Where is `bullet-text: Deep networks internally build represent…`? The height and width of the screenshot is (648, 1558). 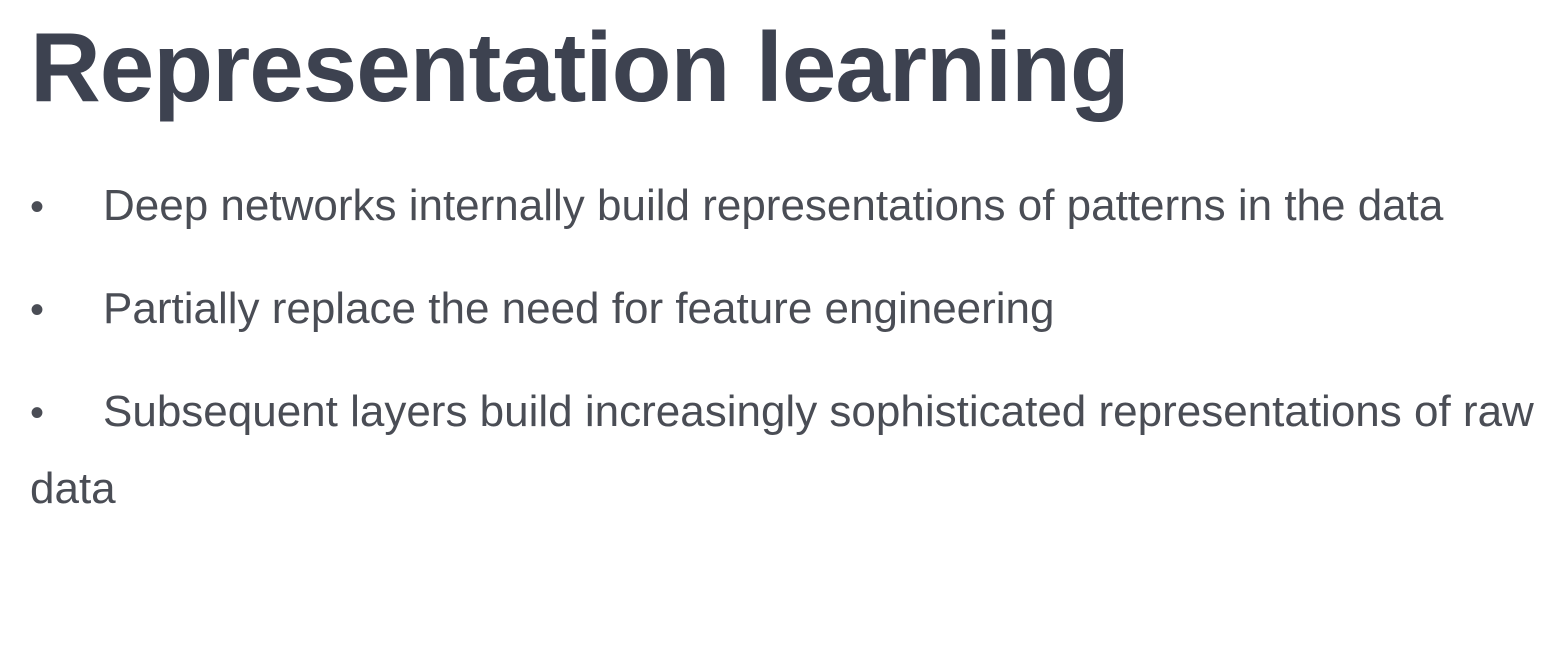 bullet-text: Deep networks internally build represent… is located at coordinates (773, 205).